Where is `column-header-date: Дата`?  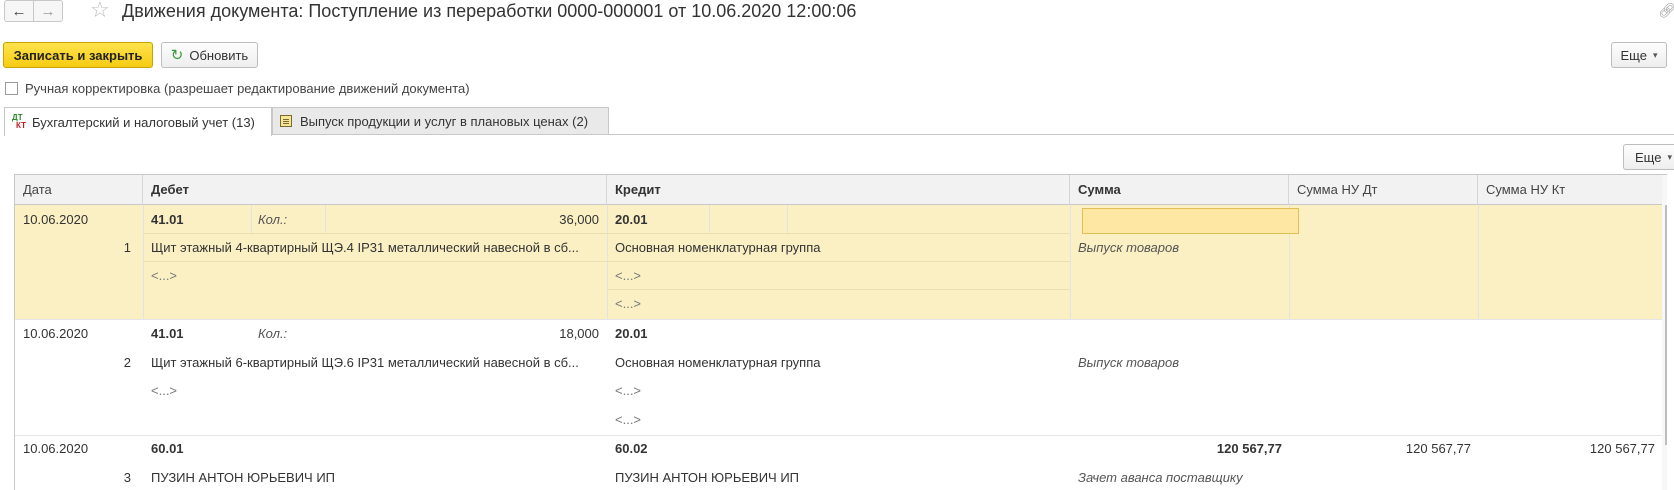
column-header-date: Дата is located at coordinates (79, 190).